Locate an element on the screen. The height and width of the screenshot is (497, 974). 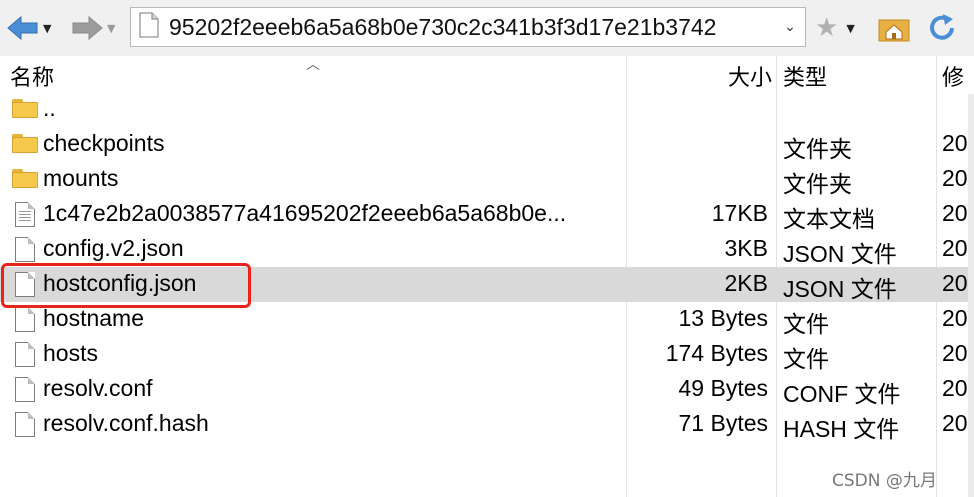
refresh-button is located at coordinates (946, 28).